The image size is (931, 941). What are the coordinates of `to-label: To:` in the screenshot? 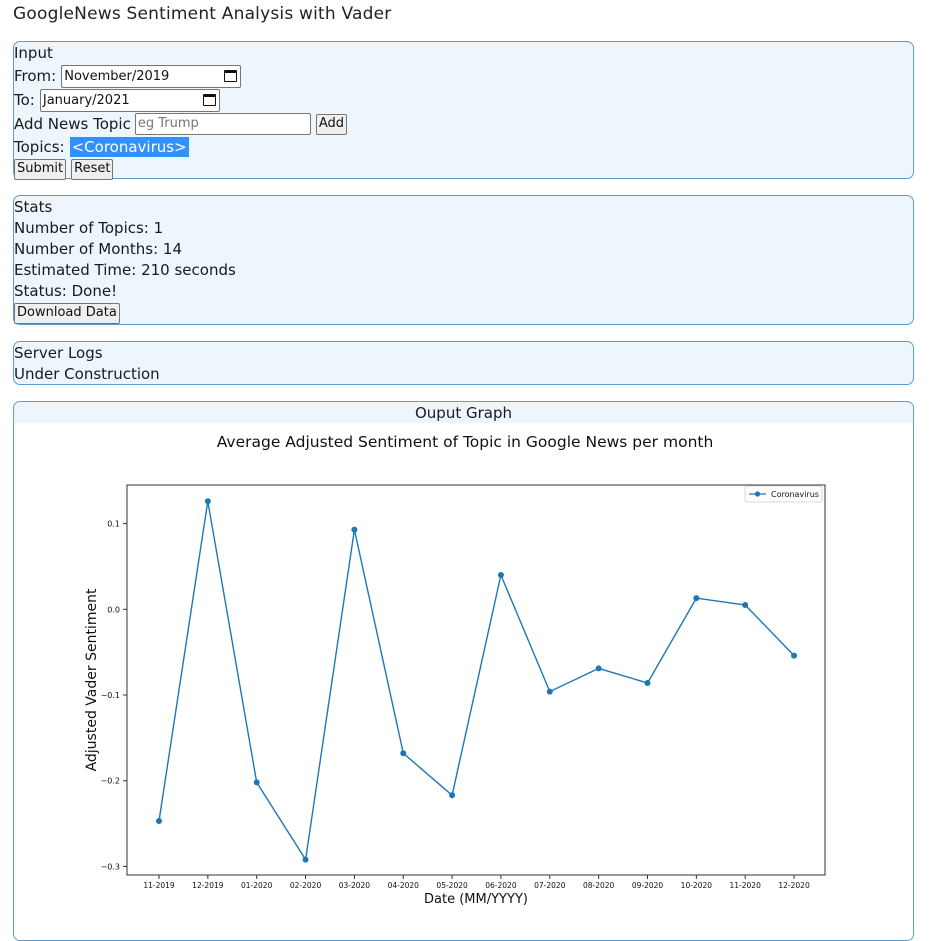 It's located at (24, 99).